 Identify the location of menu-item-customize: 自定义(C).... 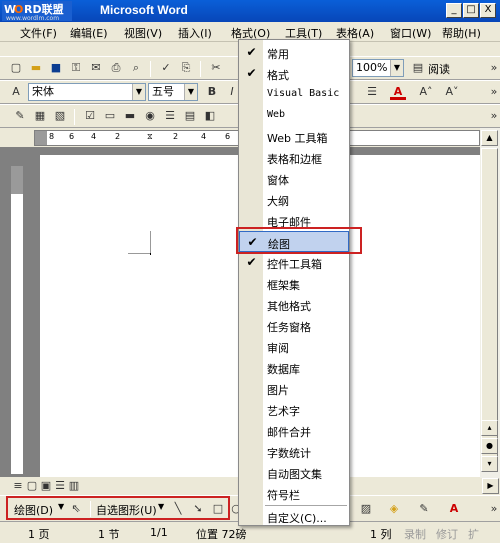
(294, 516).